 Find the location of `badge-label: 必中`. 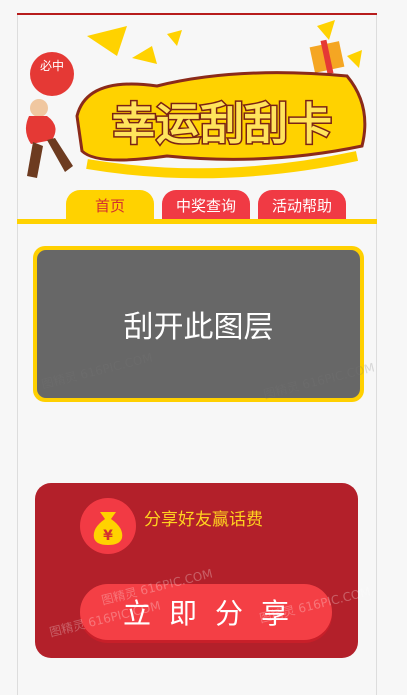

badge-label: 必中 is located at coordinates (52, 65).